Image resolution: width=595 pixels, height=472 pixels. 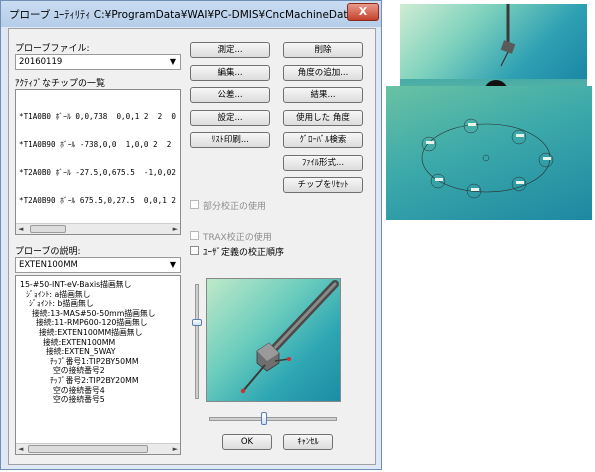 I want to click on cancel-button: ｷｬﾝｾﾙ, so click(x=308, y=442).